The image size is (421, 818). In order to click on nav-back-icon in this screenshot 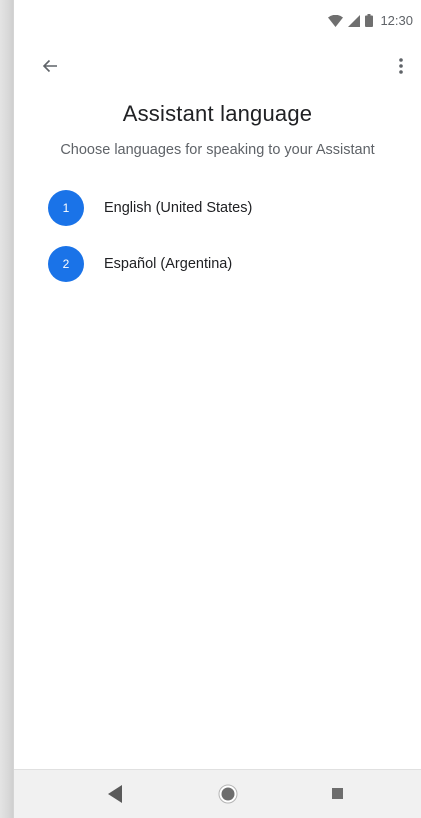, I will do `click(115, 794)`.